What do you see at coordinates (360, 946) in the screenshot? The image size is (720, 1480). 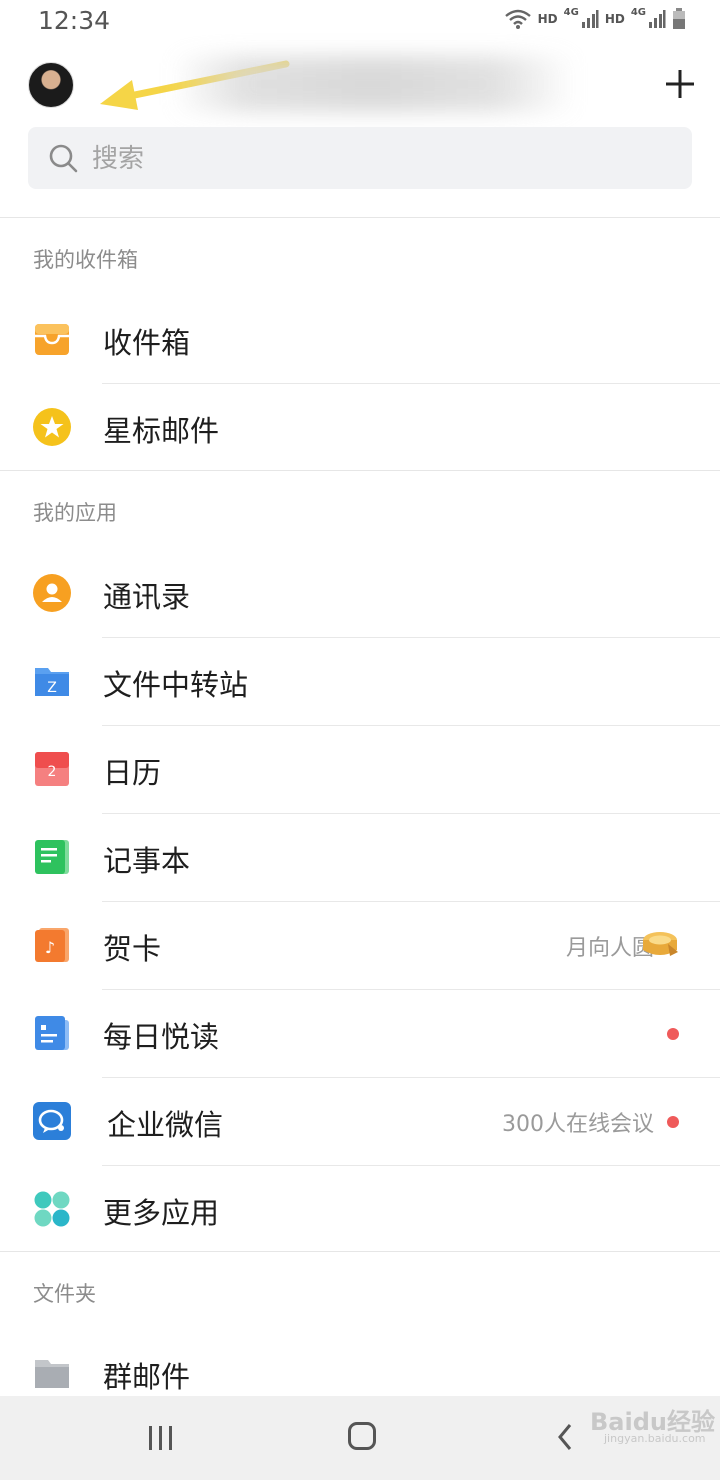 I see `list-item-greeting-card: ♪ 贺卡 月向人圆` at bounding box center [360, 946].